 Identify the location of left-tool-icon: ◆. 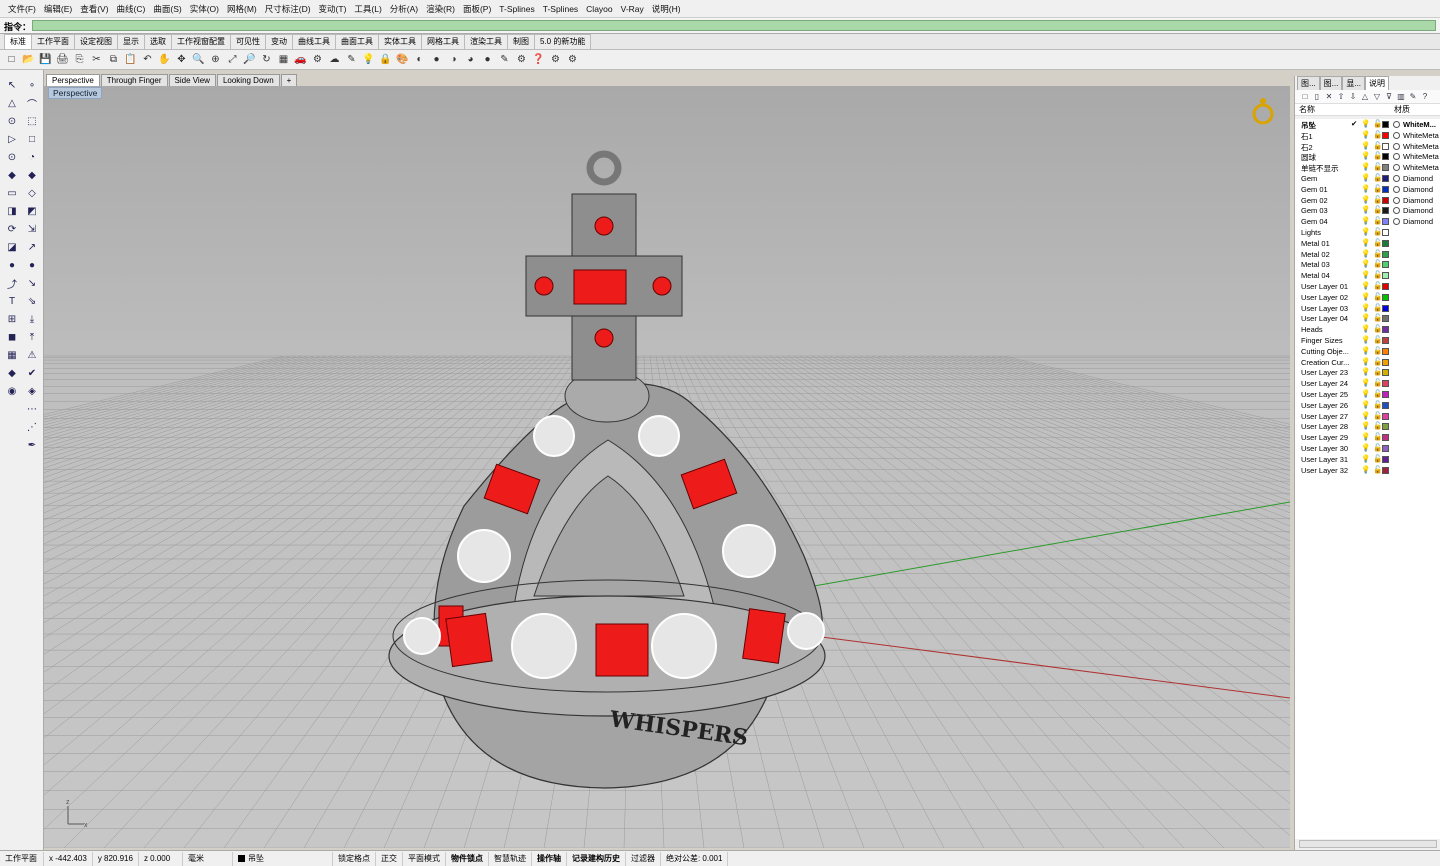
(12, 373).